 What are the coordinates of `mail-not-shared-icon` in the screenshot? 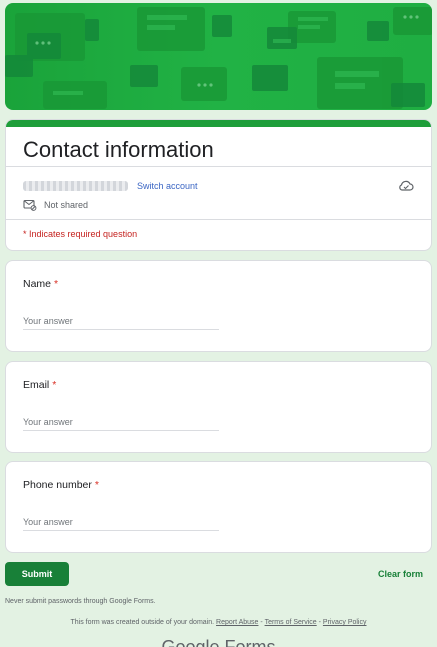 It's located at (30, 207).